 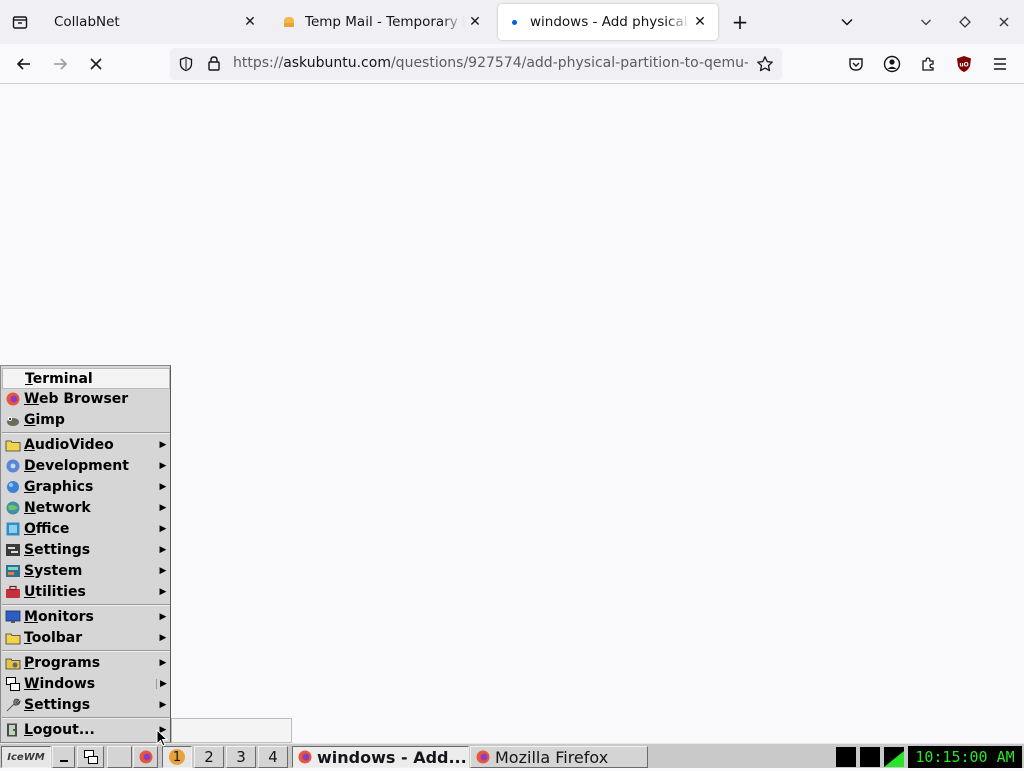 What do you see at coordinates (44, 419) in the screenshot?
I see `menu-item-label: Gimp` at bounding box center [44, 419].